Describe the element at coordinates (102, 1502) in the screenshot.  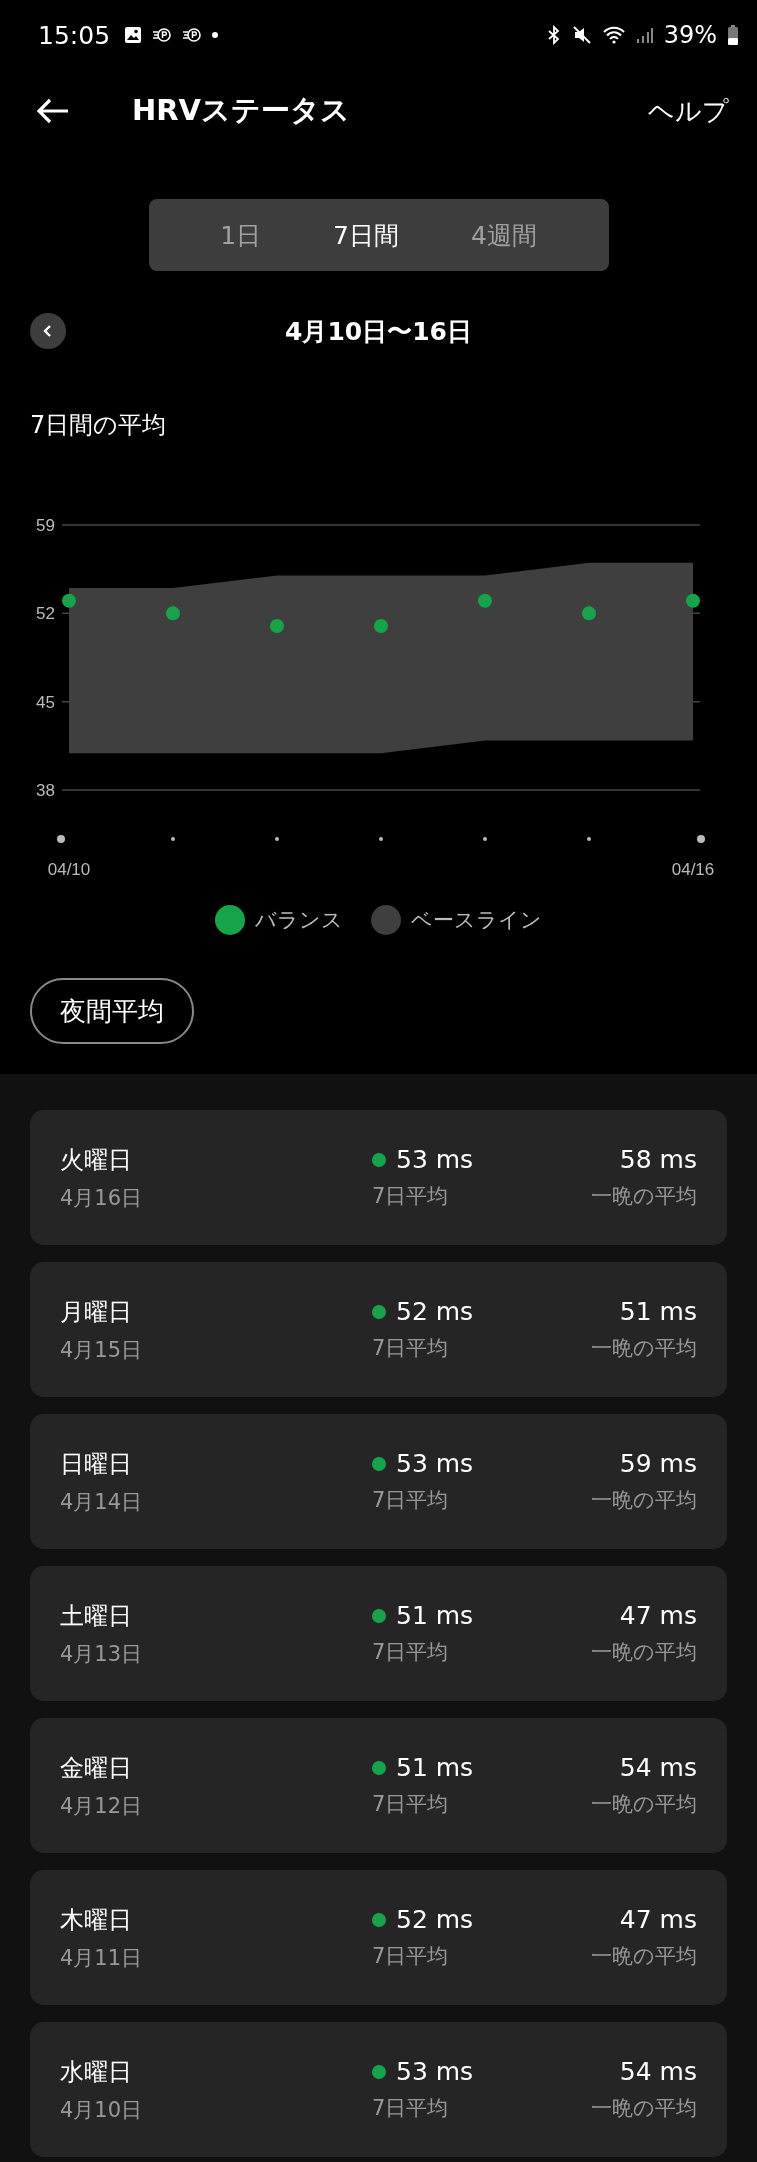
I see `day-date: 4月14日` at that location.